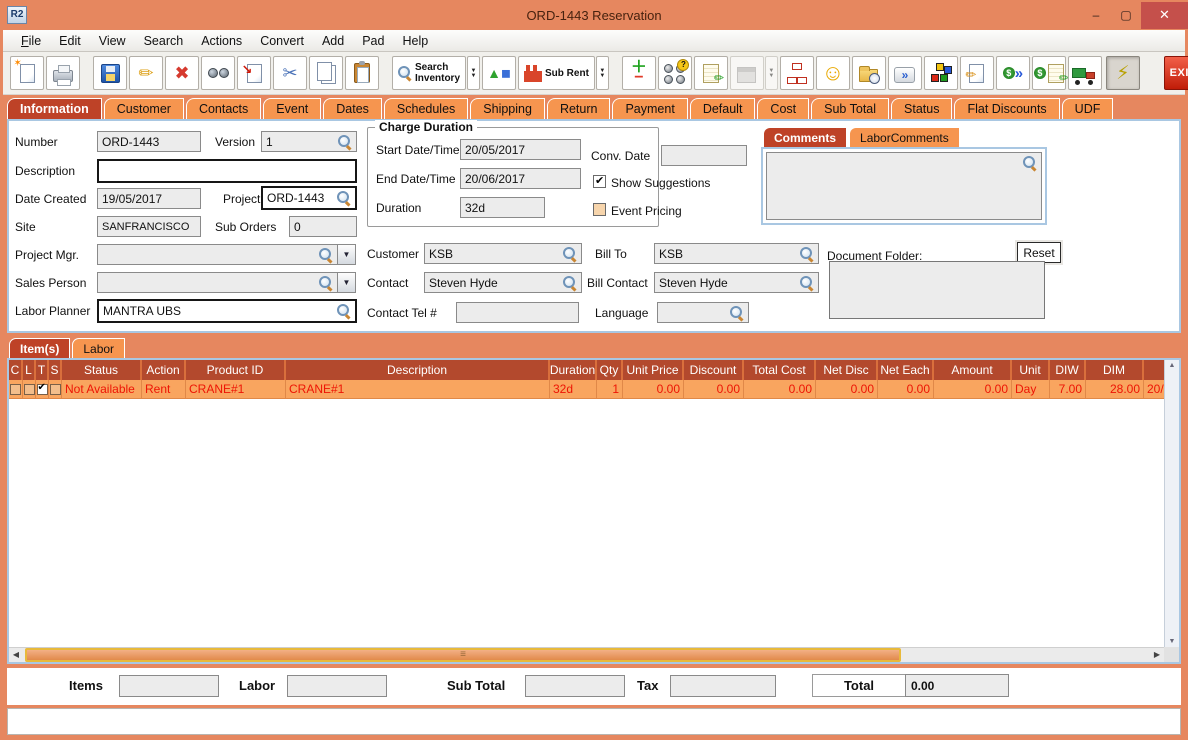 This screenshot has width=1188, height=740. I want to click on conv-date-field, so click(704, 155).